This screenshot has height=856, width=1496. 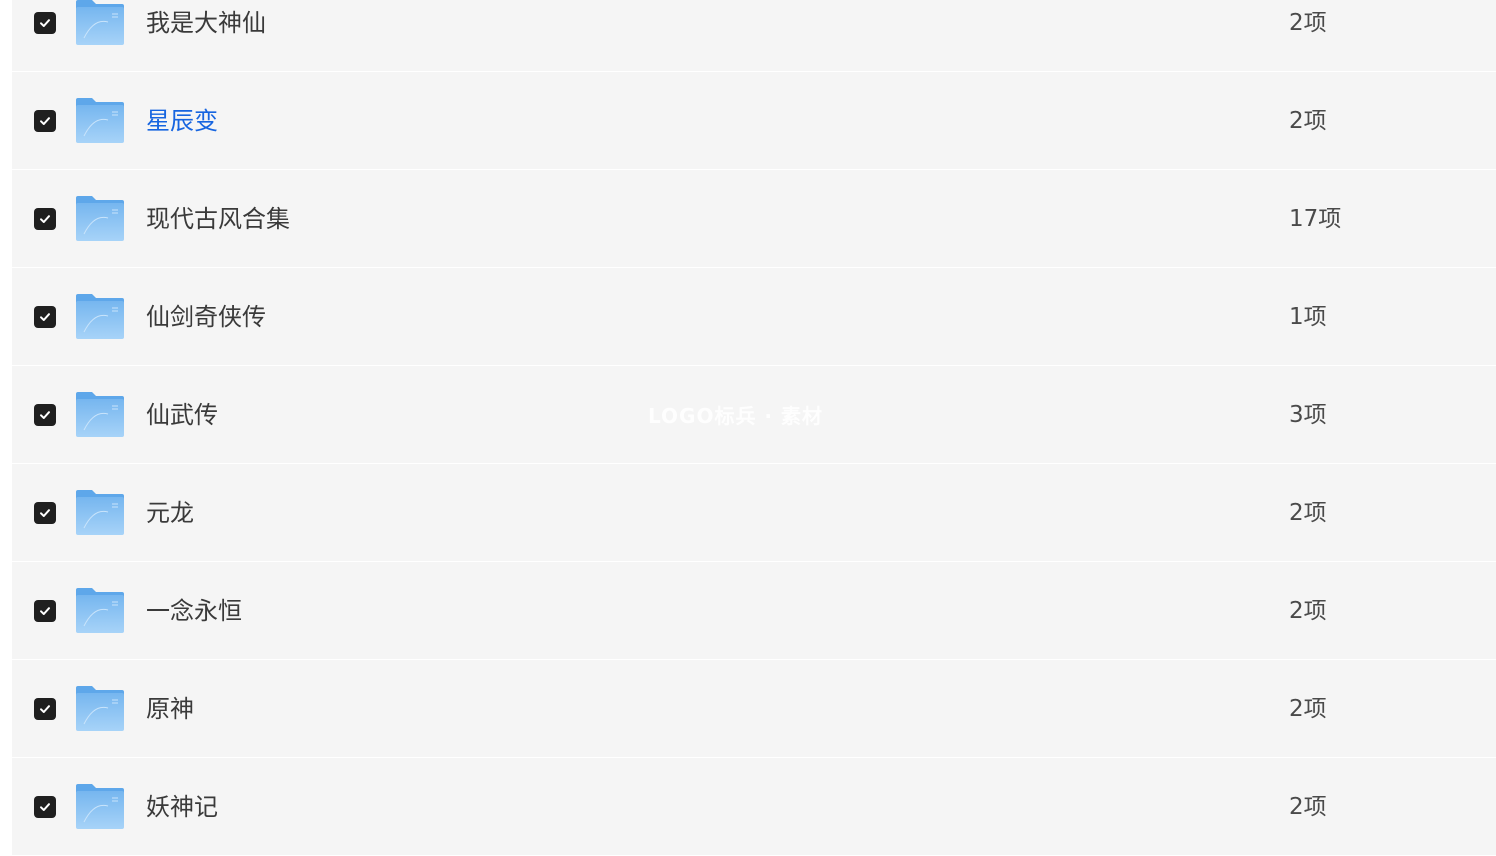 What do you see at coordinates (754, 35) in the screenshot?
I see `list-item: 我是大神仙 2项` at bounding box center [754, 35].